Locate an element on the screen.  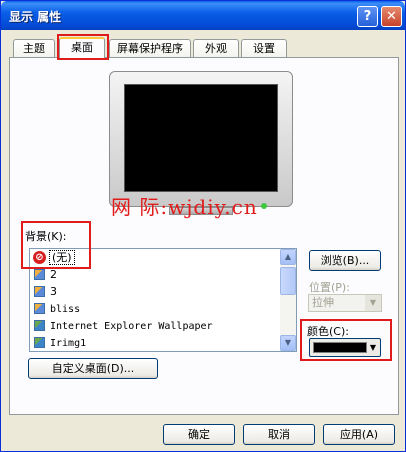
list-item: bliss is located at coordinates (163, 308).